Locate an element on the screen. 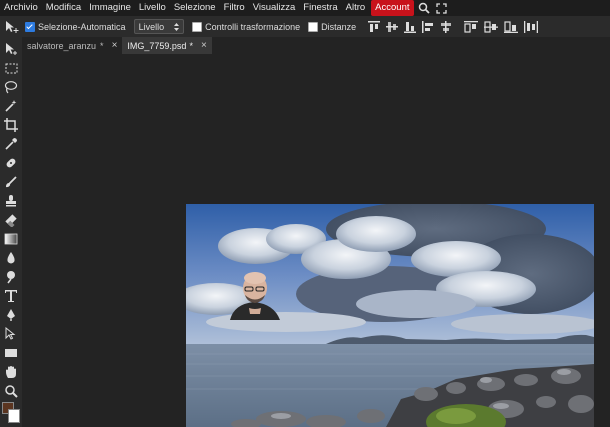 The image size is (610, 427). align-left-edges-icon is located at coordinates (428, 26).